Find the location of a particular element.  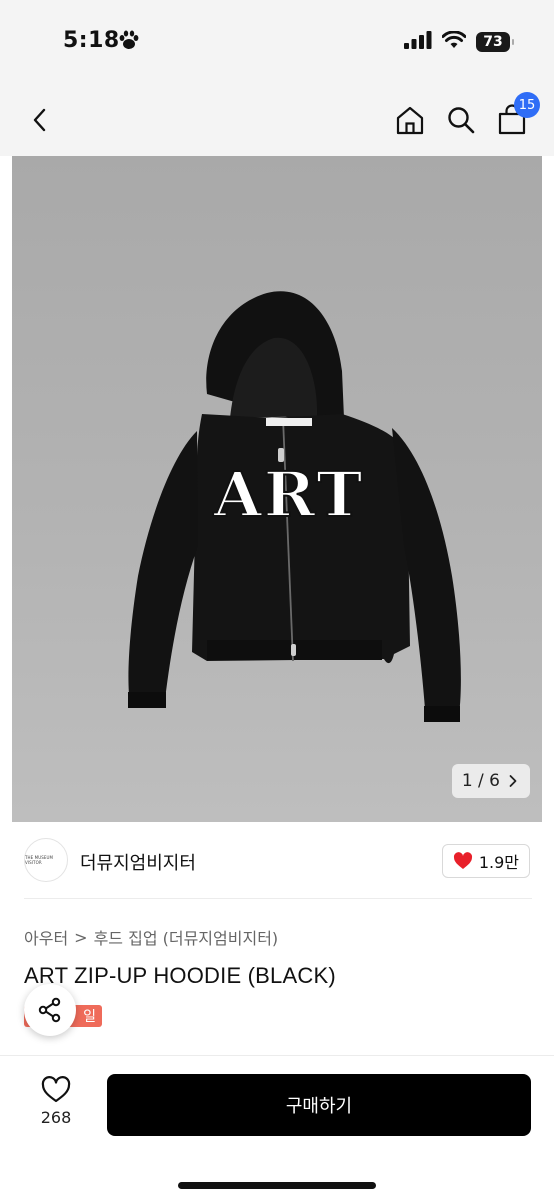

page-indicator-text: 1 / 6 is located at coordinates (480, 781).